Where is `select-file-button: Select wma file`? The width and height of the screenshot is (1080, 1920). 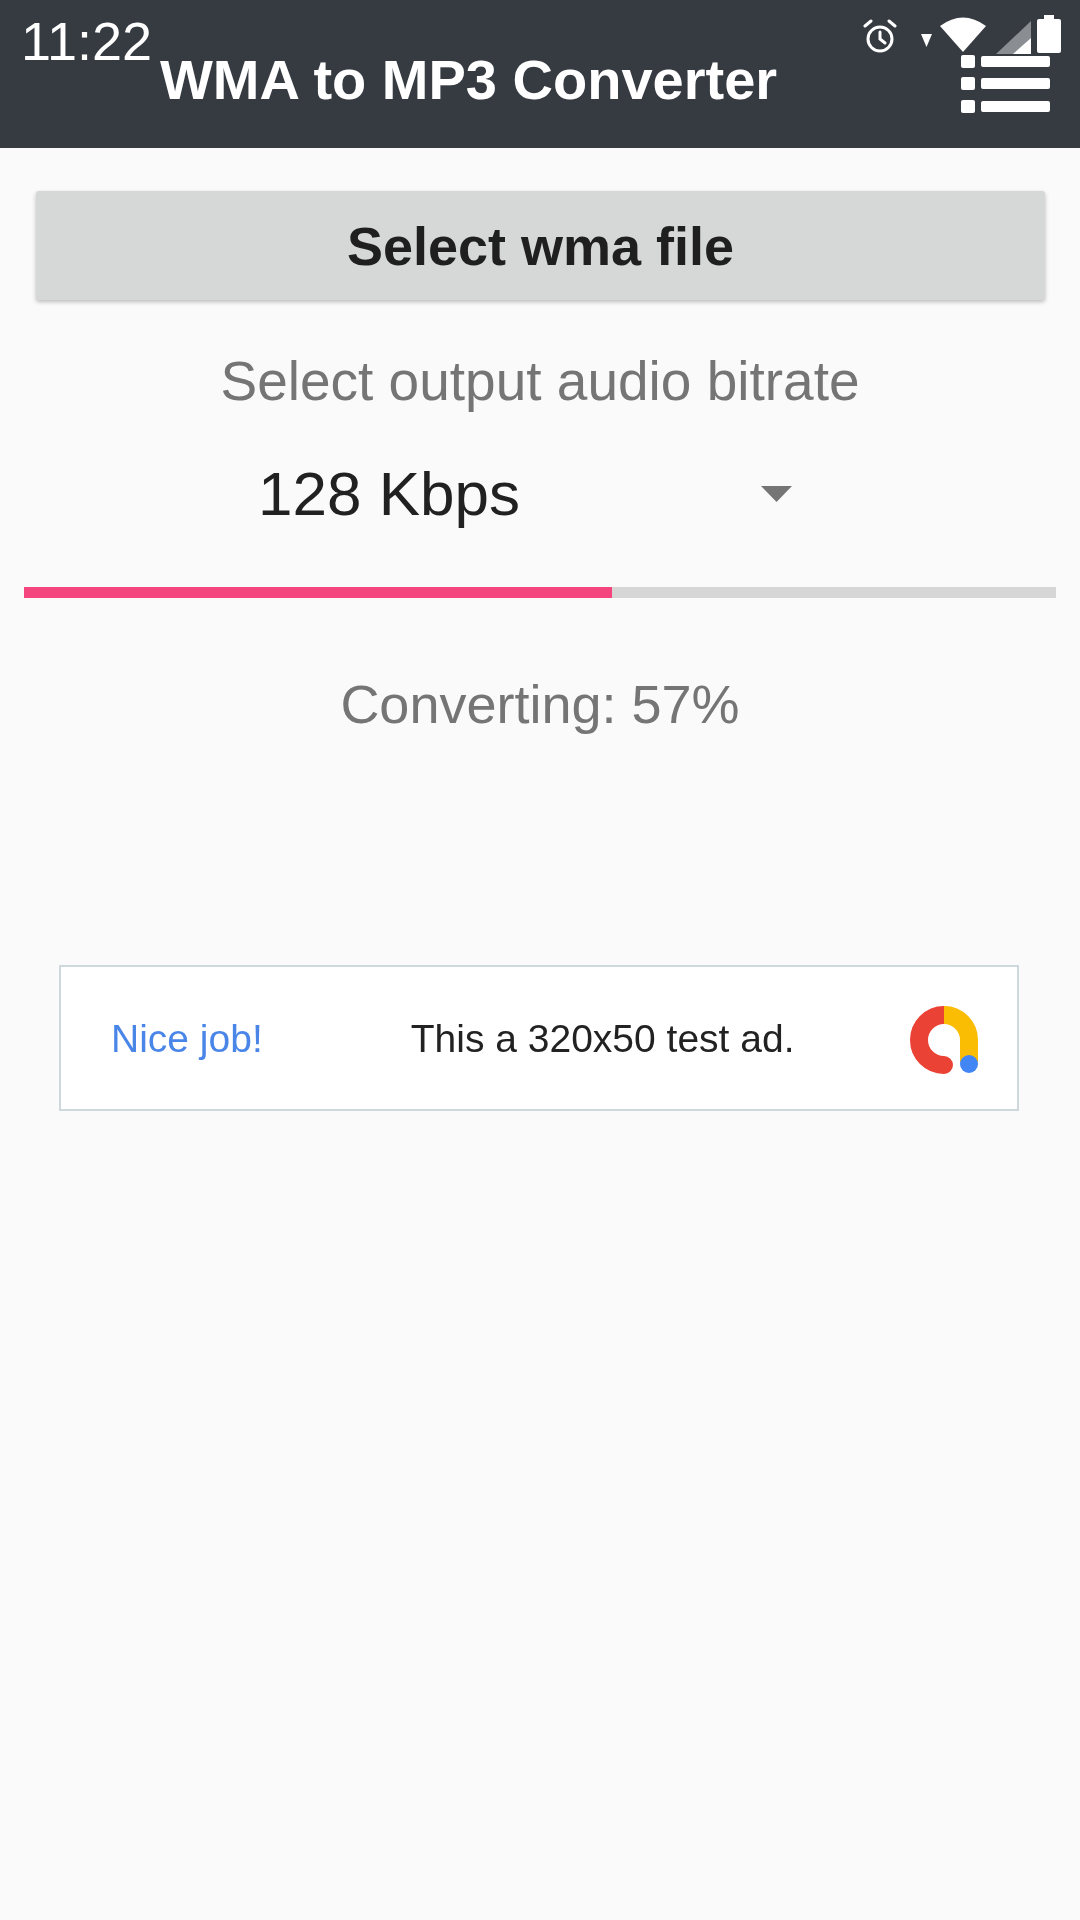 select-file-button: Select wma file is located at coordinates (540, 245).